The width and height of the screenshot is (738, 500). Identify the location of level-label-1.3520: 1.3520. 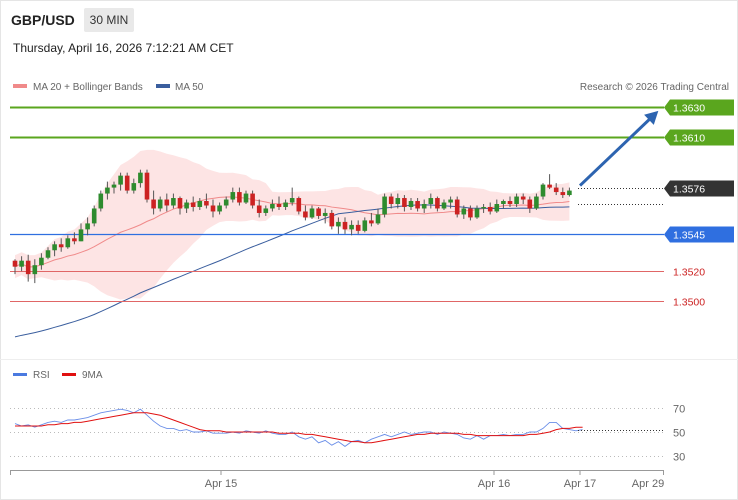
(689, 273).